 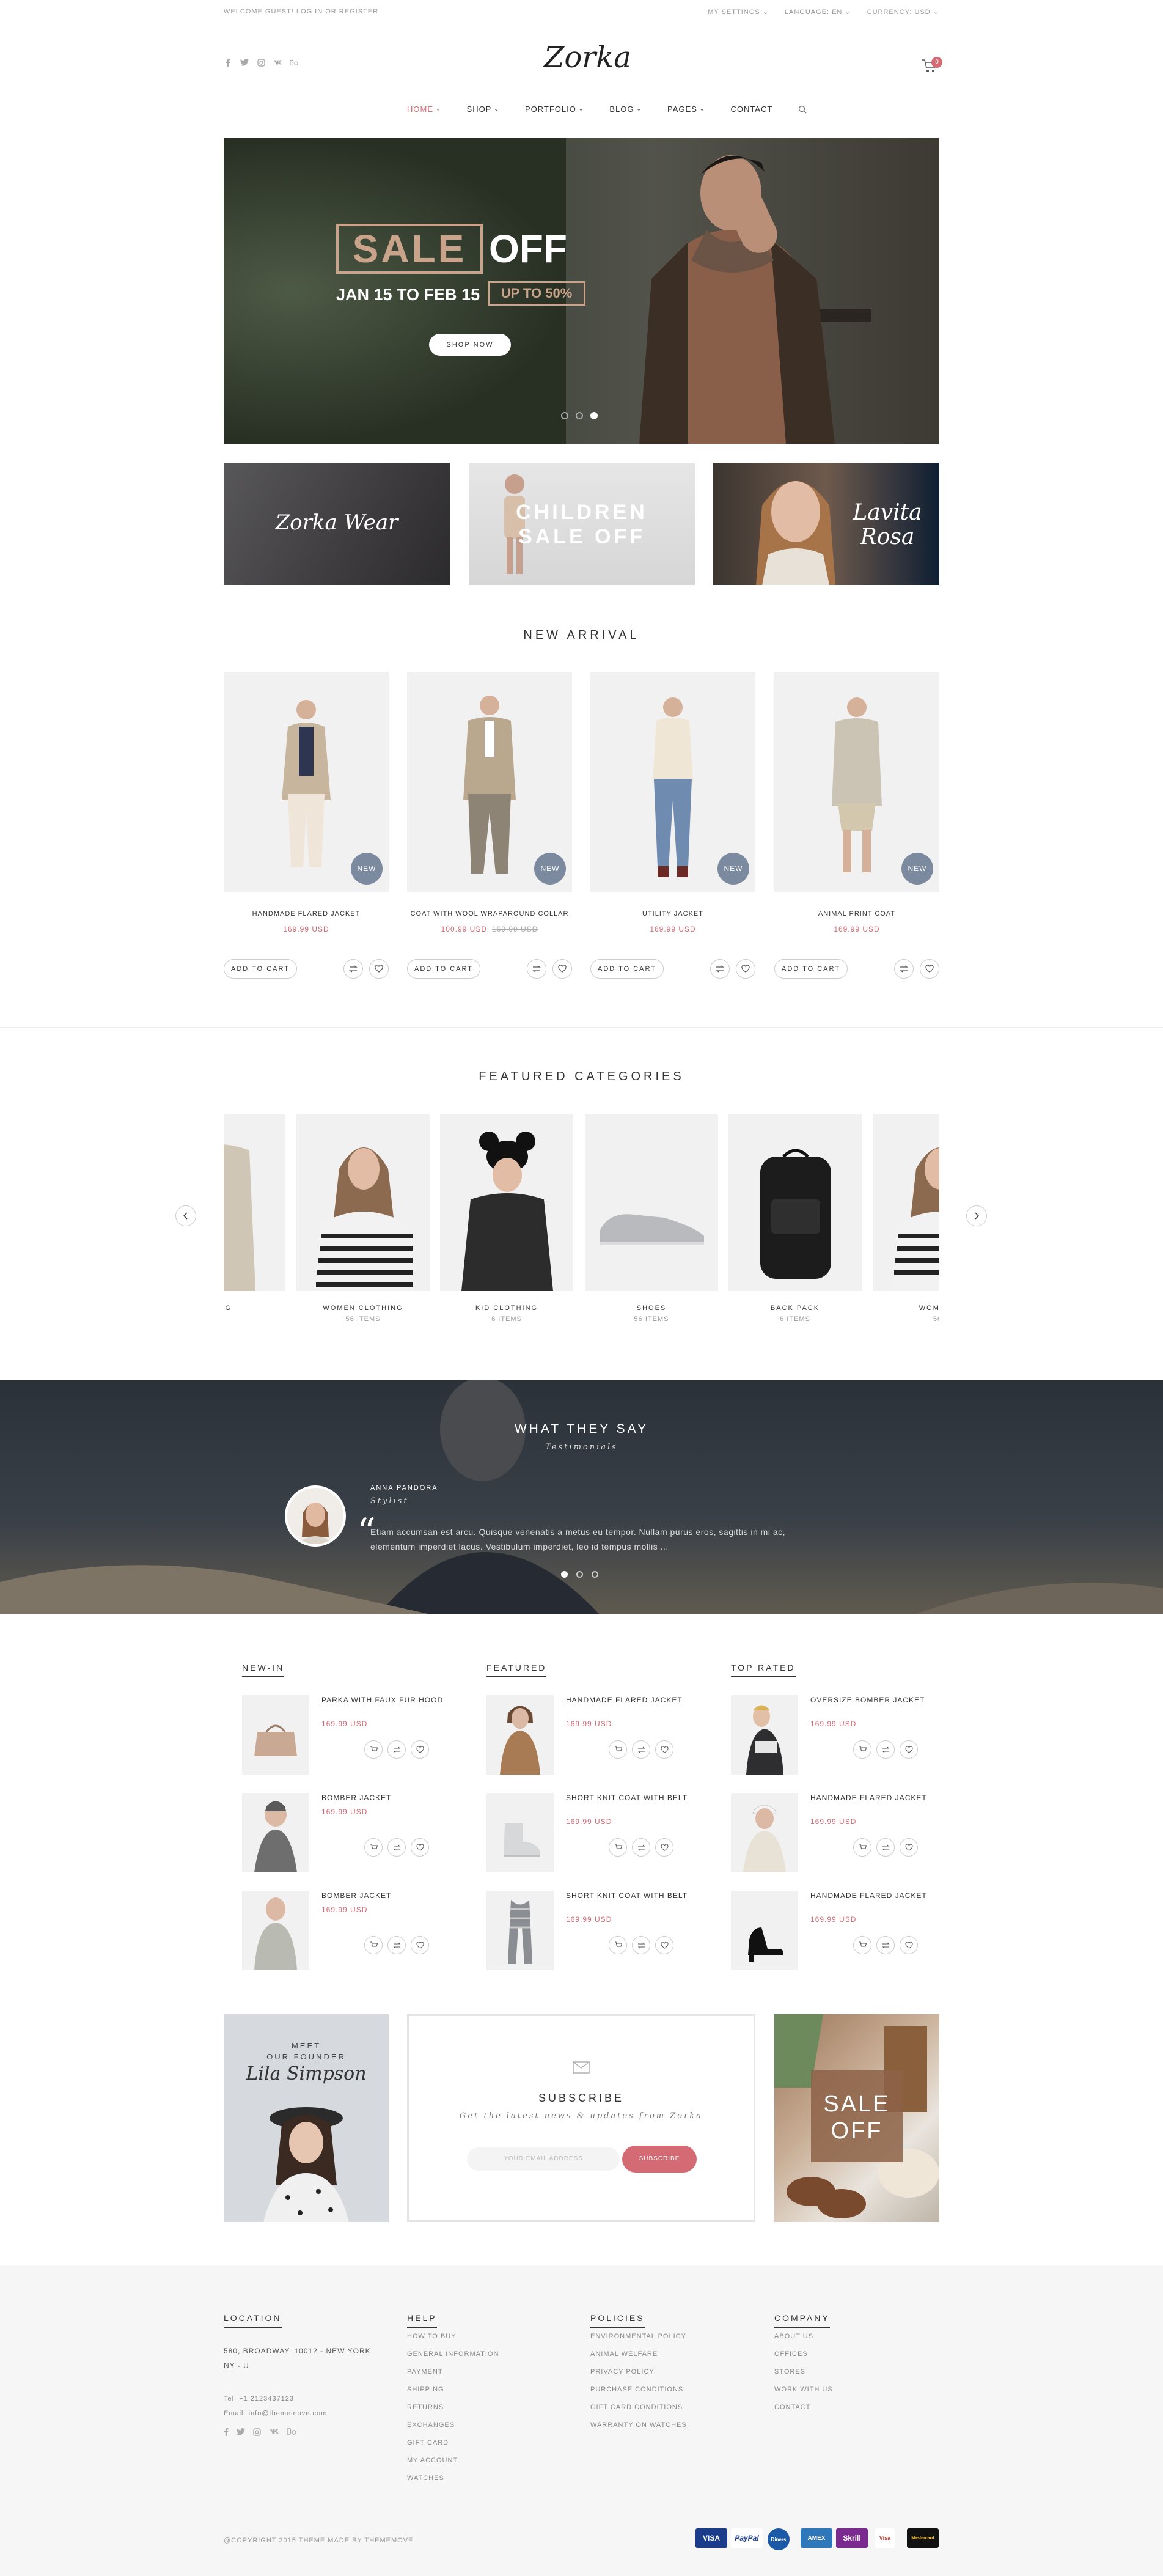 What do you see at coordinates (306, 914) in the screenshot?
I see `product-name: HANDMADE FLARED JACKET` at bounding box center [306, 914].